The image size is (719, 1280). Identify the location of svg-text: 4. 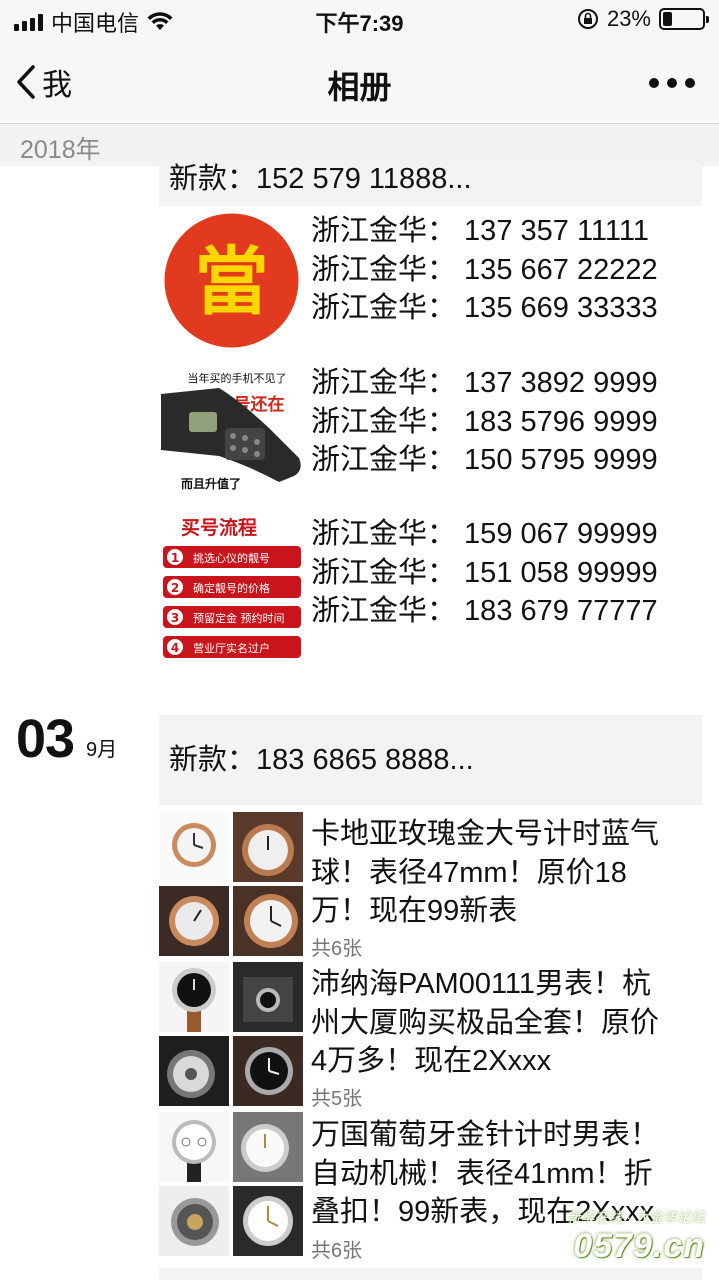
(175, 648).